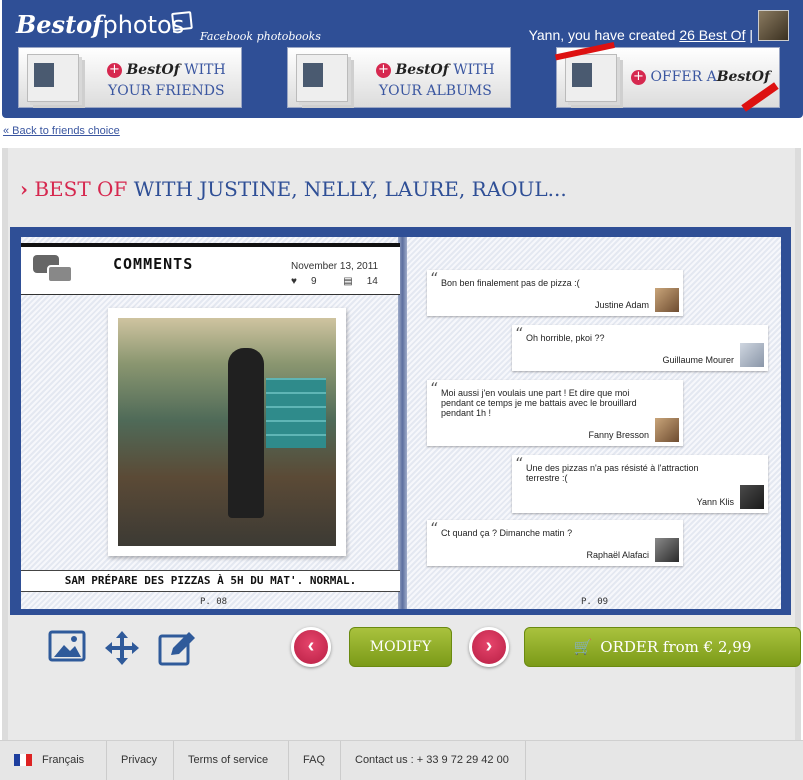 The height and width of the screenshot is (780, 803). Describe the element at coordinates (59, 24) in the screenshot. I see `logo-bold-text: Bestof` at that location.